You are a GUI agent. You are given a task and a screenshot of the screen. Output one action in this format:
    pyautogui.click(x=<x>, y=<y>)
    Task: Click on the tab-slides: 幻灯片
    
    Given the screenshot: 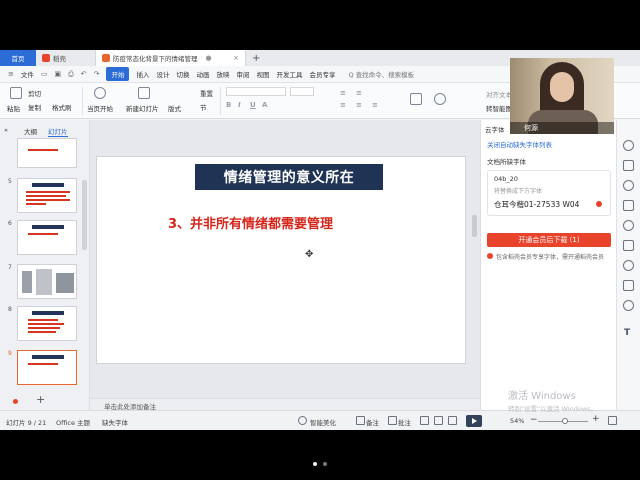 What is the action you would take?
    pyautogui.click(x=58, y=131)
    